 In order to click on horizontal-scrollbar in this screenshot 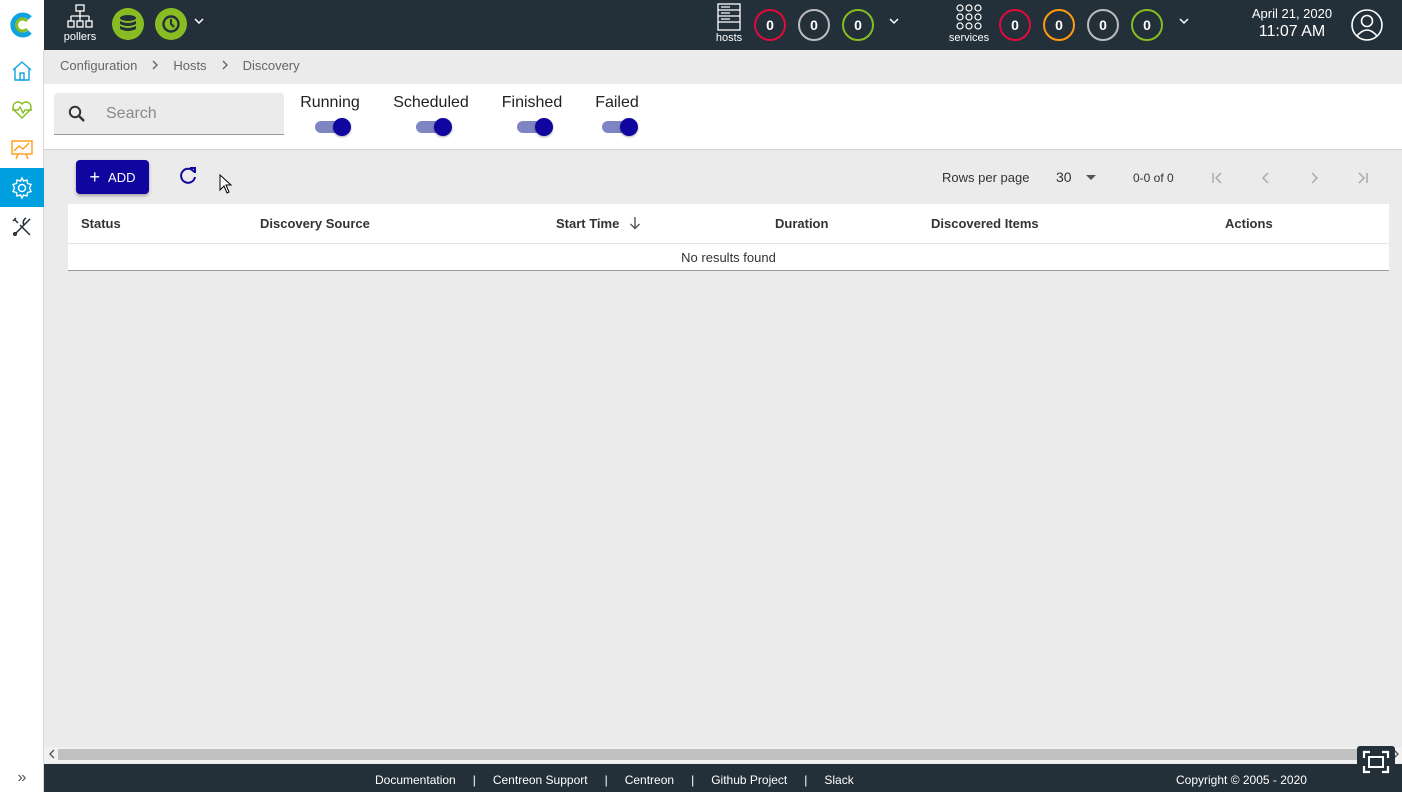, I will do `click(723, 755)`.